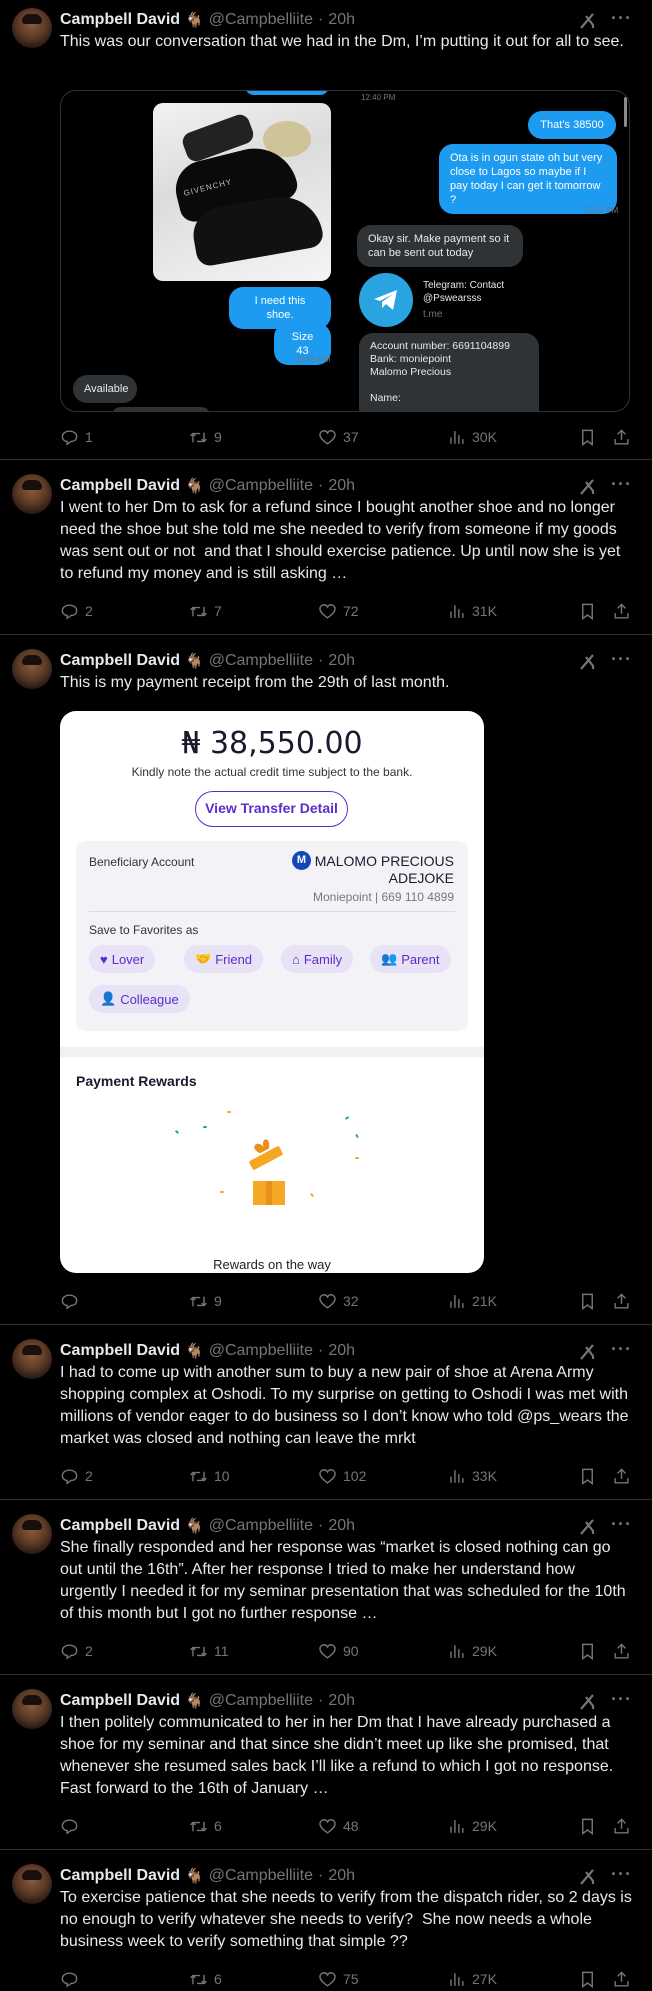 The width and height of the screenshot is (652, 1991). What do you see at coordinates (472, 1476) in the screenshot?
I see `views-button: 33K` at bounding box center [472, 1476].